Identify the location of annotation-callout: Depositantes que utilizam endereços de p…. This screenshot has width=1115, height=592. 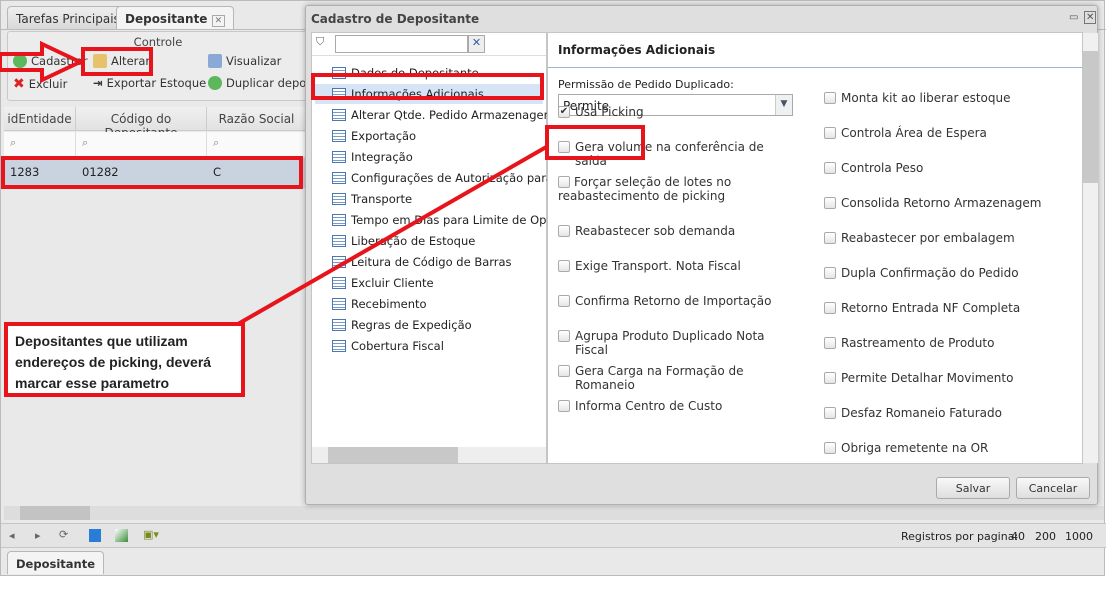
(124, 359).